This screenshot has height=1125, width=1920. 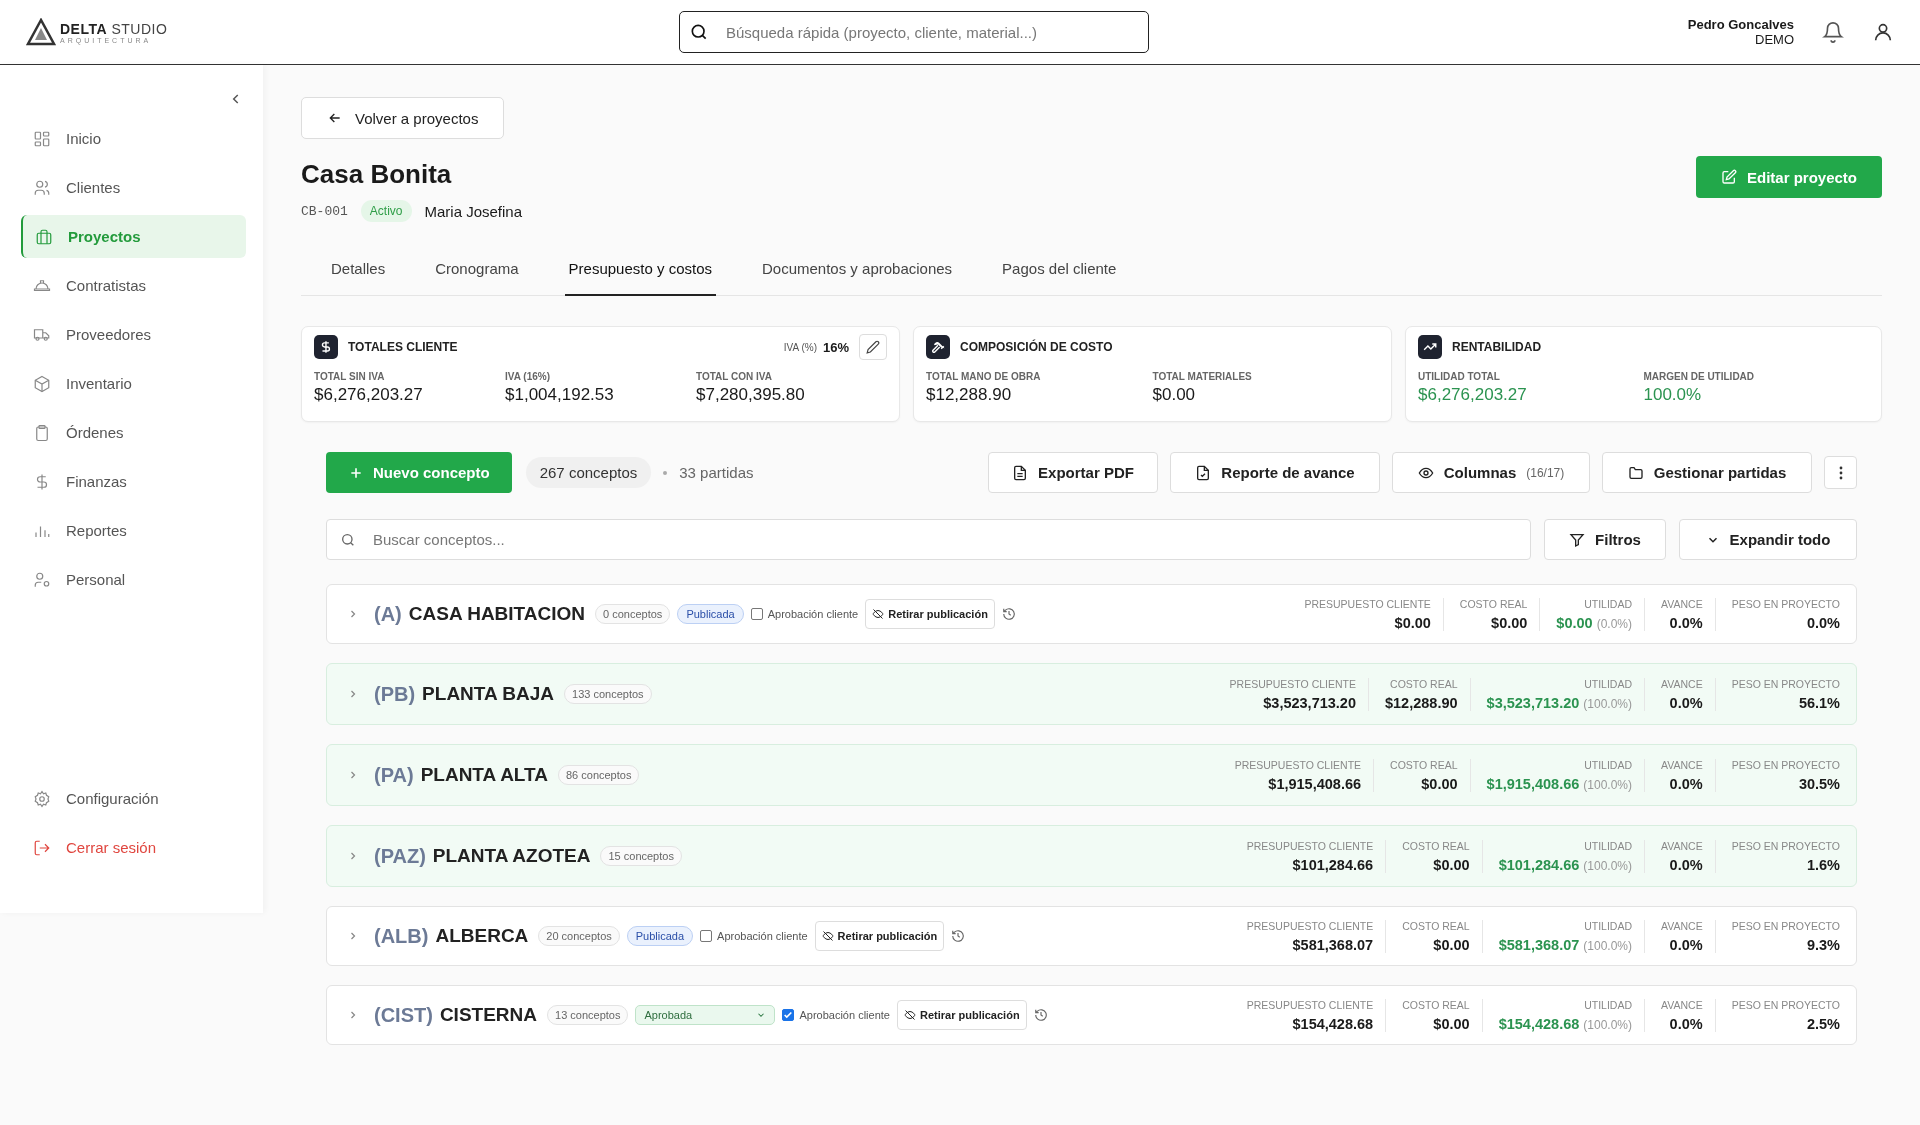 What do you see at coordinates (1707, 472) in the screenshot?
I see `manage-partidas-button: Gestionar partidas` at bounding box center [1707, 472].